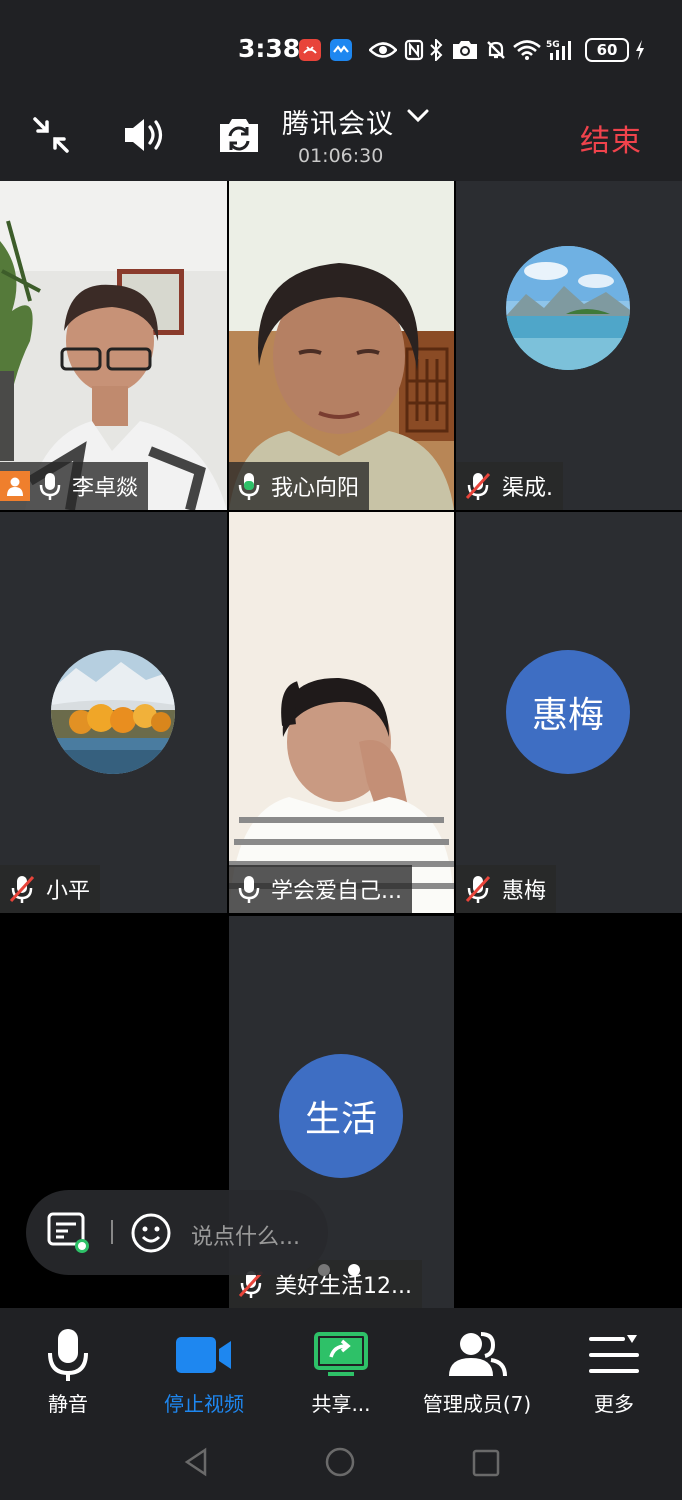  What do you see at coordinates (614, 1354) in the screenshot?
I see `more-menu-icon` at bounding box center [614, 1354].